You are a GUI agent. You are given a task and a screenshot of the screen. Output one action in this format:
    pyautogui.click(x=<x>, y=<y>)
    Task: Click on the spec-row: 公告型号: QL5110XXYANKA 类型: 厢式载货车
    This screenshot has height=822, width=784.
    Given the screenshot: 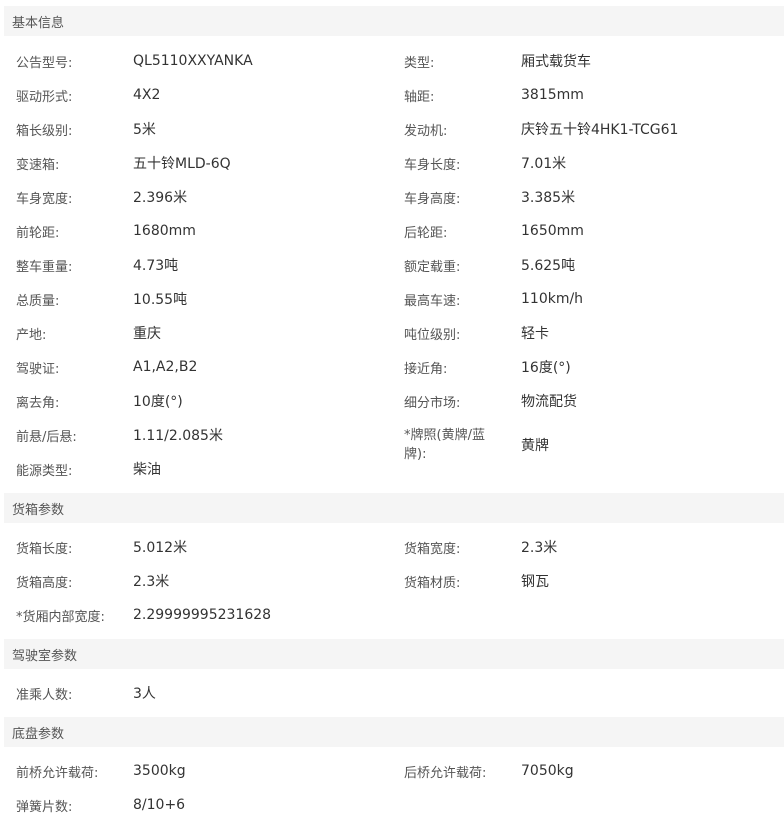 What is the action you would take?
    pyautogui.click(x=392, y=61)
    